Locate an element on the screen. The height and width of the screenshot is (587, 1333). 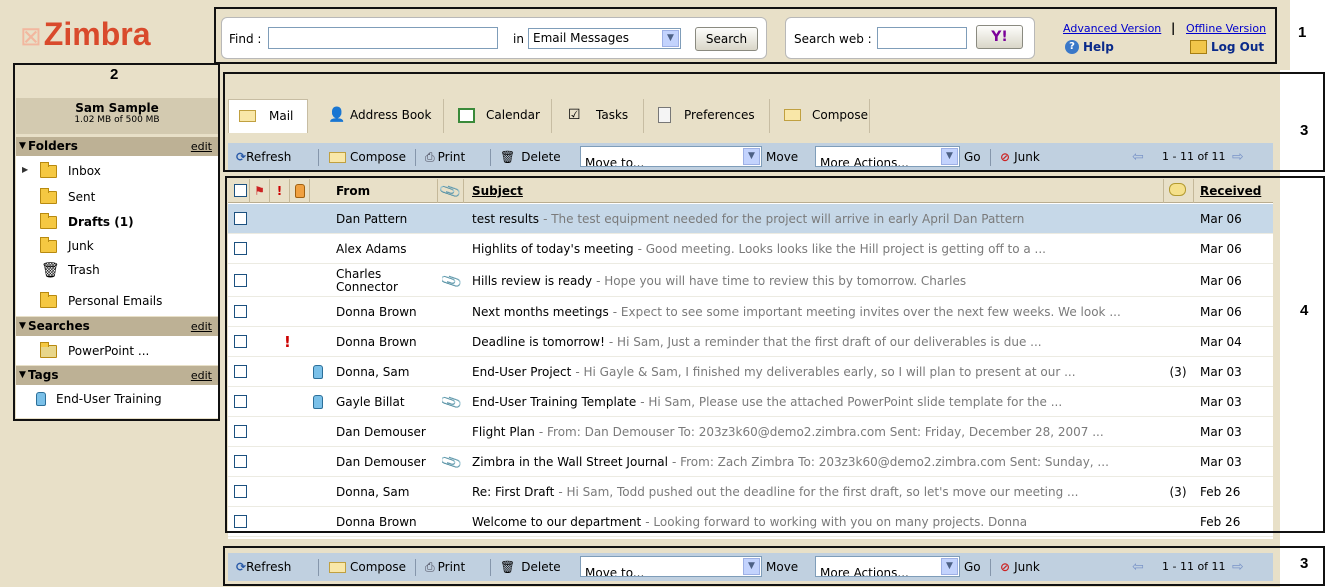
callout-label-3-bottom: 3 is located at coordinates (1304, 563).